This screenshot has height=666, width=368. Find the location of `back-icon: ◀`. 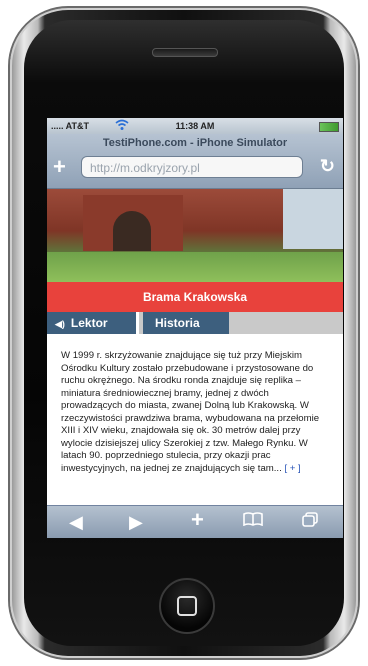

back-icon: ◀ is located at coordinates (76, 522).